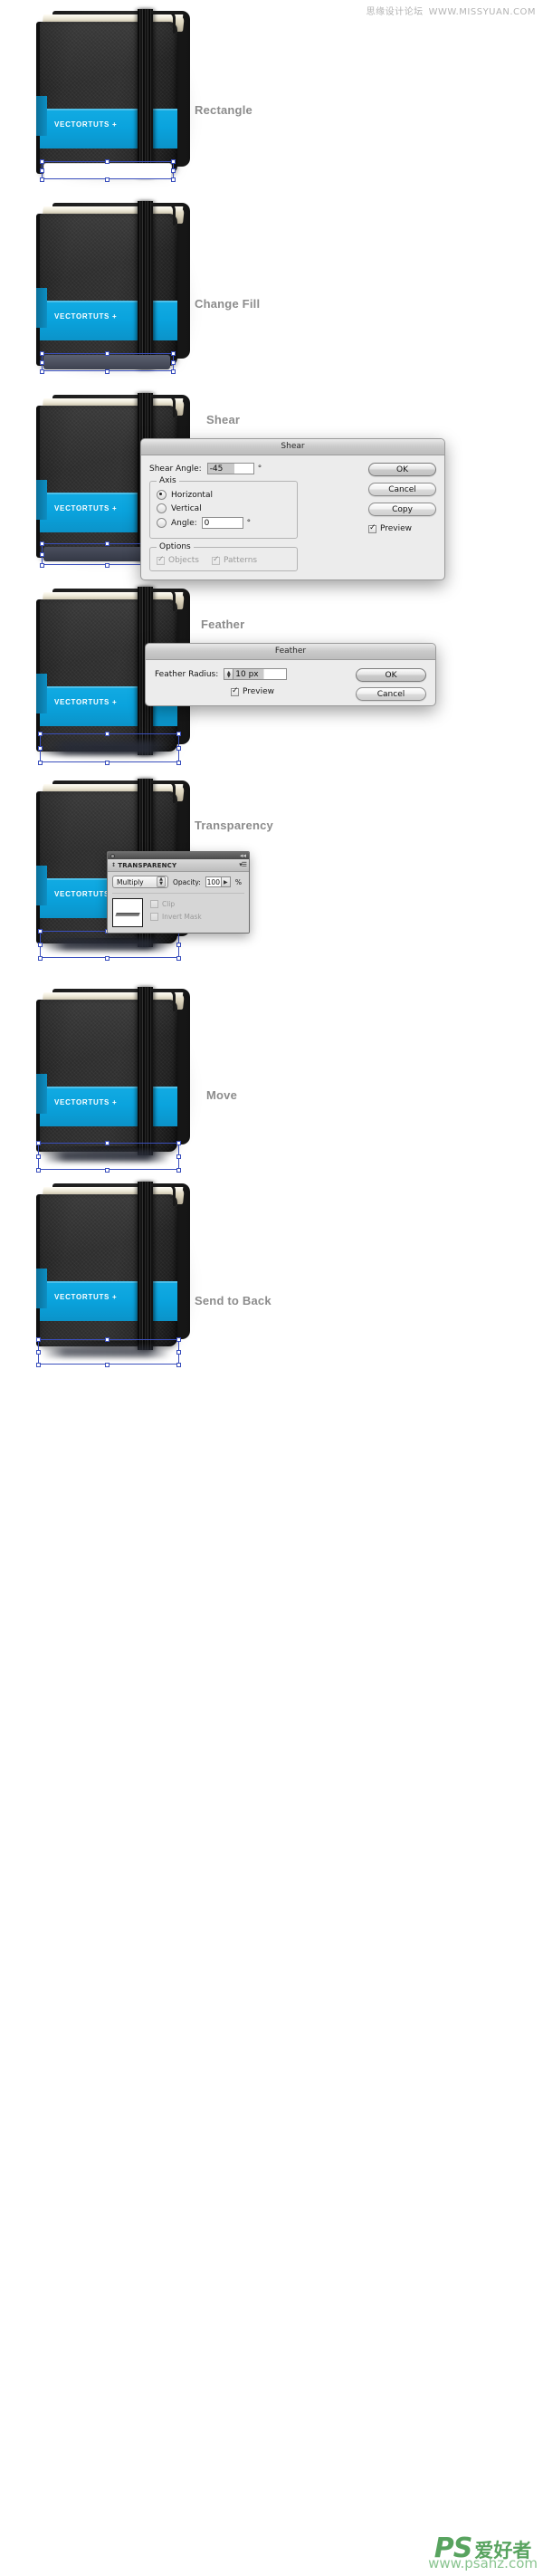  What do you see at coordinates (391, 675) in the screenshot?
I see `feather-ok-button: OK` at bounding box center [391, 675].